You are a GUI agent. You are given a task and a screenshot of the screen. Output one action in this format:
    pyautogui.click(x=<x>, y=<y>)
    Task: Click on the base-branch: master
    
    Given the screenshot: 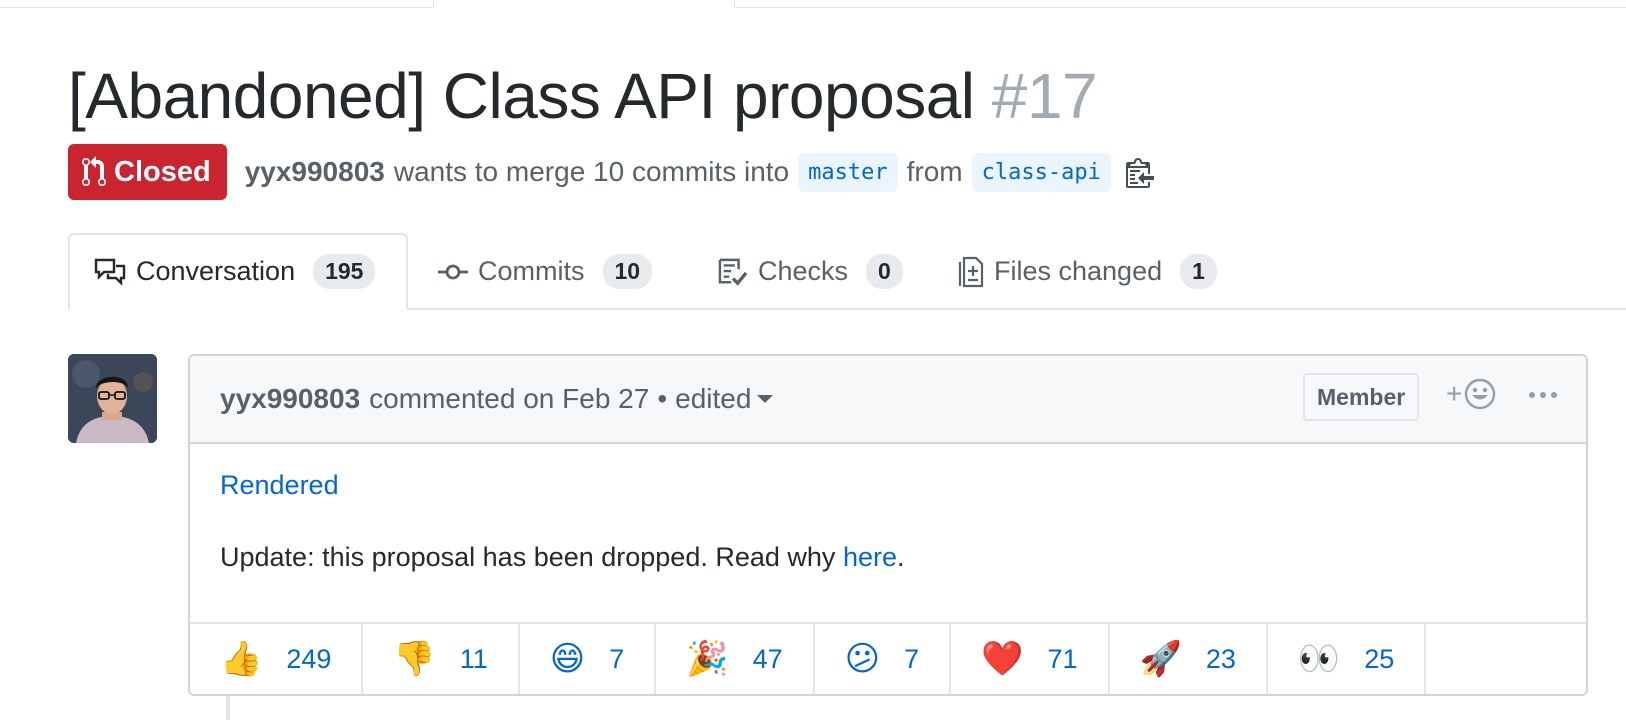 What is the action you would take?
    pyautogui.click(x=848, y=172)
    